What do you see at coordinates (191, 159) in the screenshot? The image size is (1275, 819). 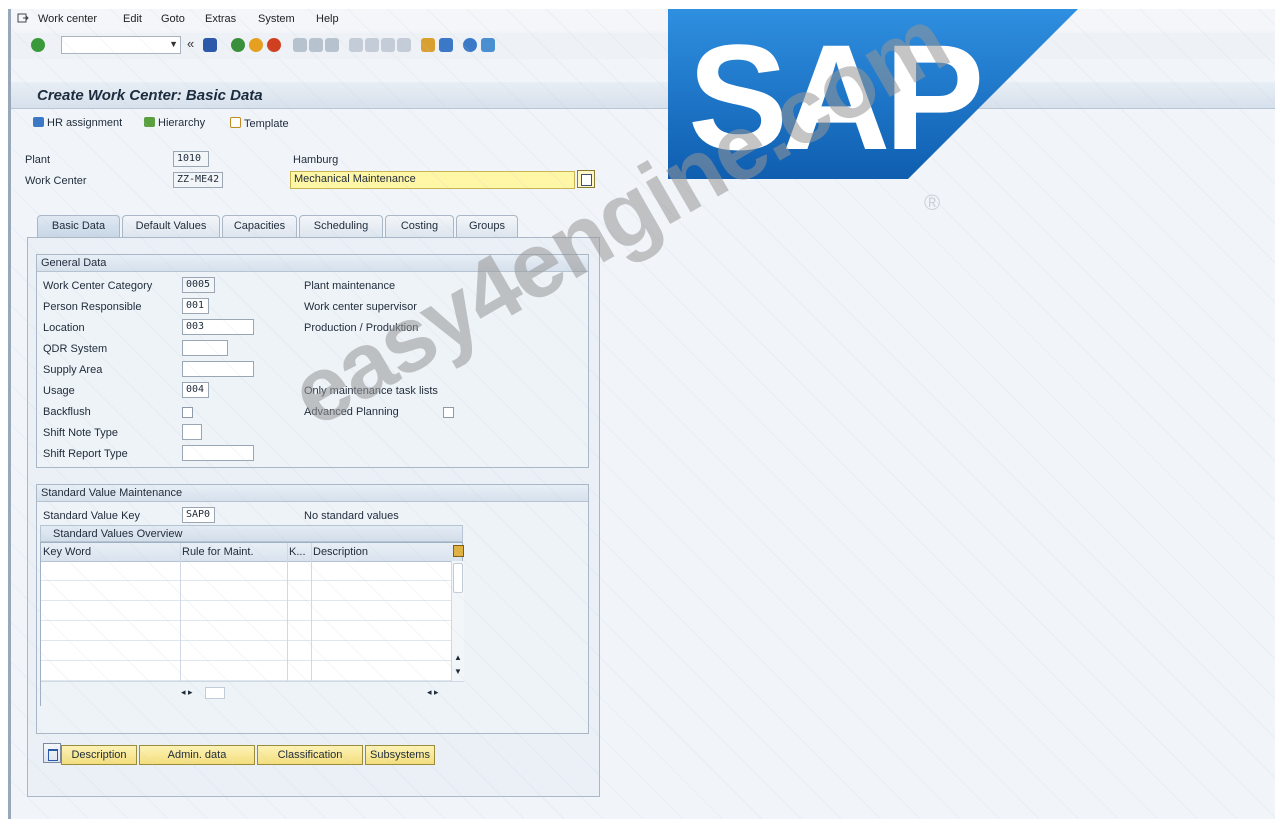 I see `plant-field: 1010` at bounding box center [191, 159].